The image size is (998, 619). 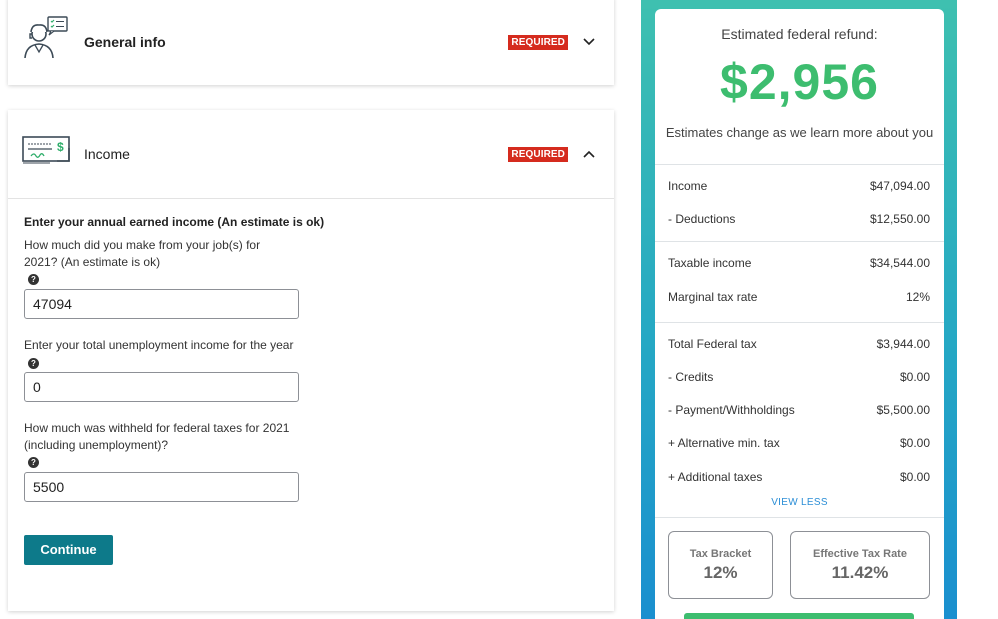 What do you see at coordinates (46, 41) in the screenshot?
I see `person-chat-icon` at bounding box center [46, 41].